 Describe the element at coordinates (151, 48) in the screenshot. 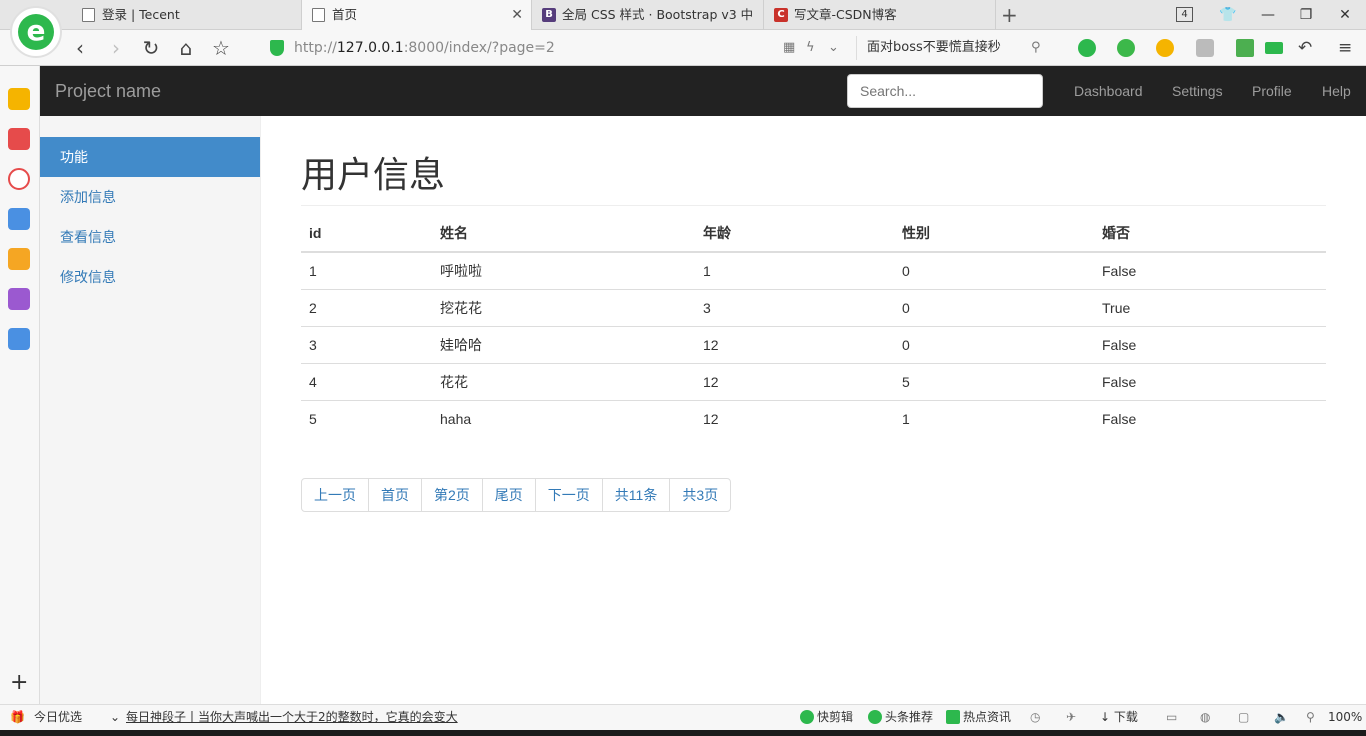

I see `refresh-icon: ↻` at that location.